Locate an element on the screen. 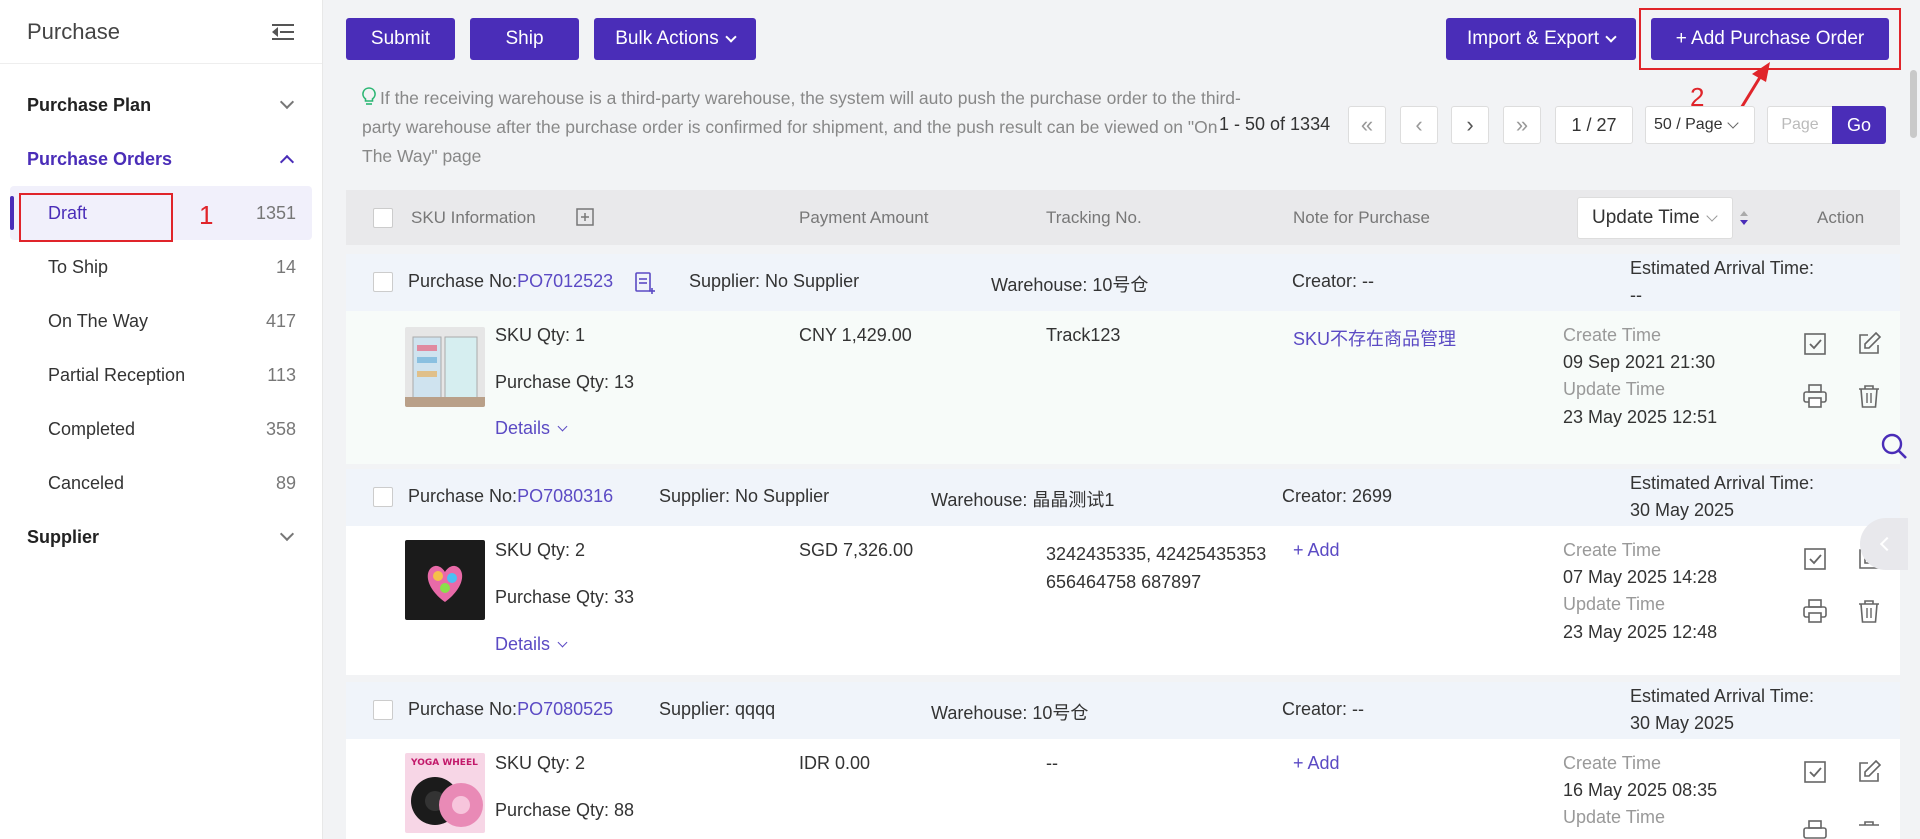 This screenshot has width=1920, height=839. purchase-note: SKU不存在商品管理 is located at coordinates (1374, 338).